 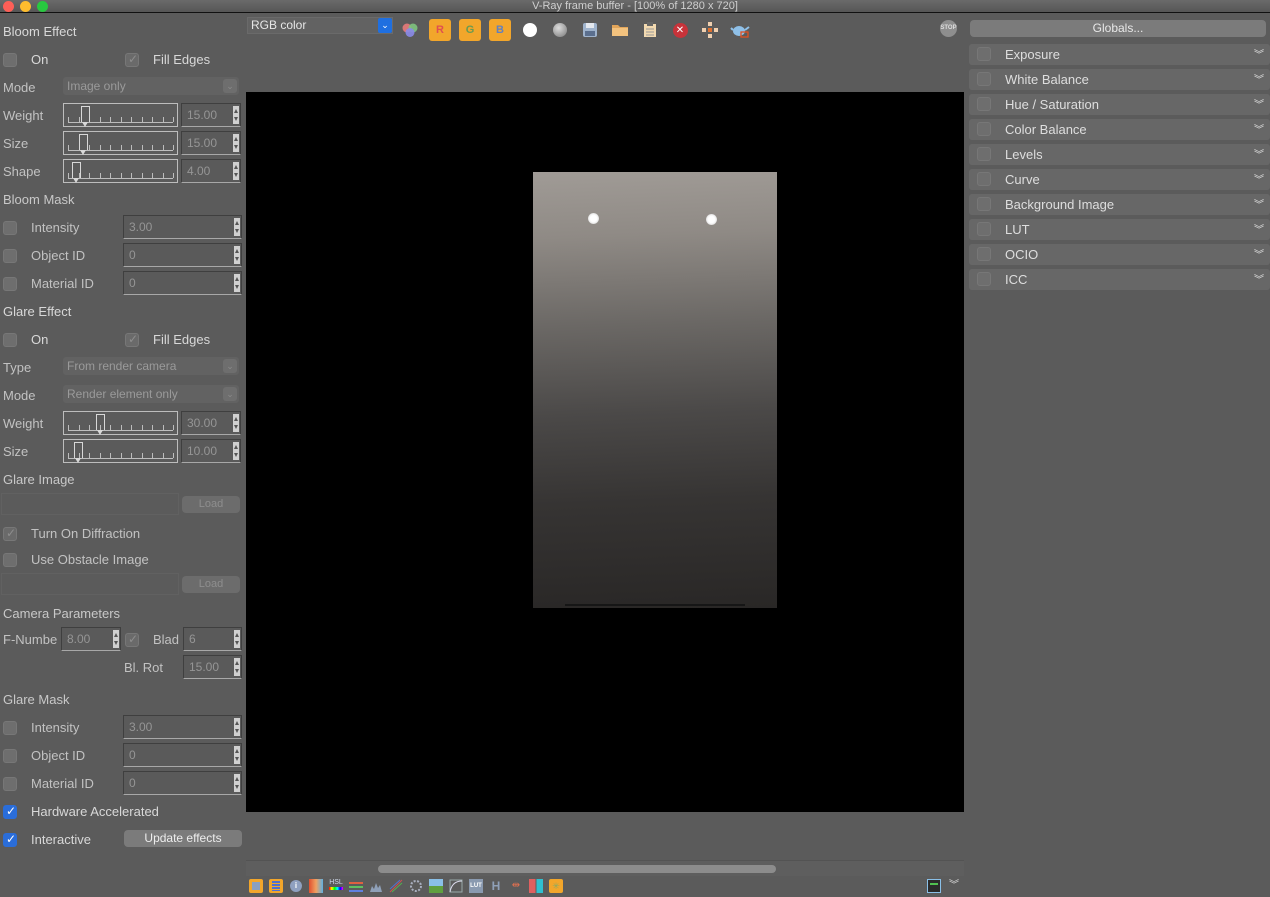 I want to click on glare-mask-material-id-field: 0, so click(x=182, y=783).